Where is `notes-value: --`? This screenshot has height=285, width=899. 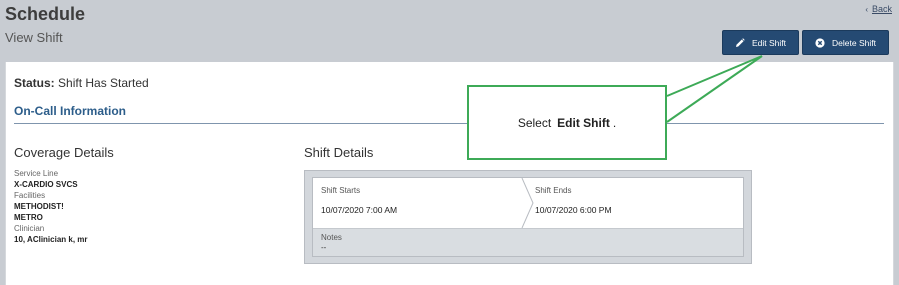 notes-value: -- is located at coordinates (324, 247).